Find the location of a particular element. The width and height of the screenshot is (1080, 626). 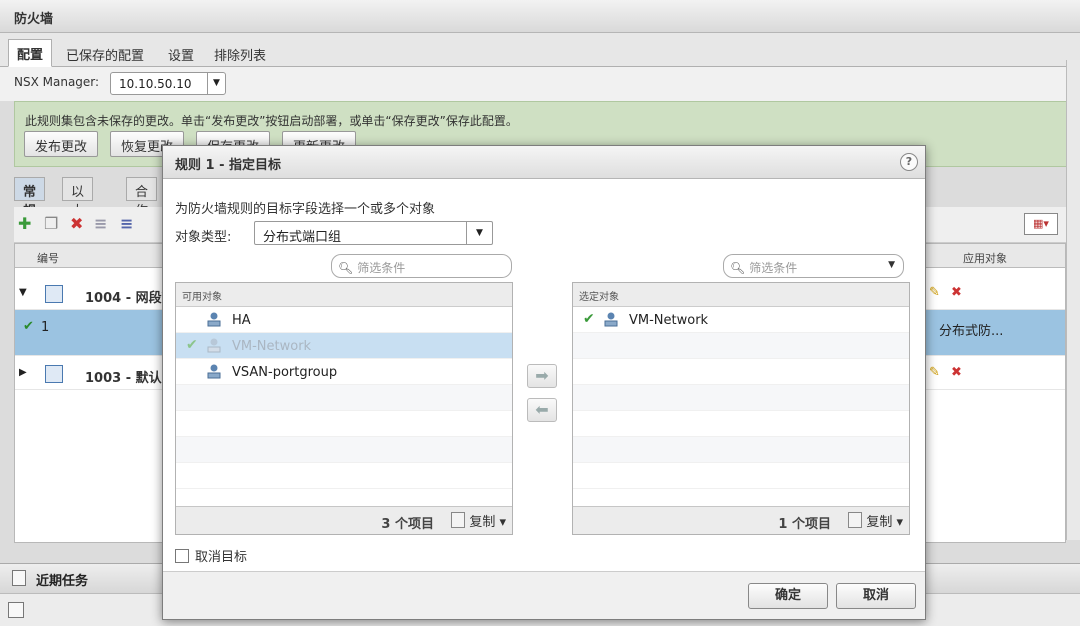

manager-select: 10.10.50.10 ▼ is located at coordinates (168, 83).